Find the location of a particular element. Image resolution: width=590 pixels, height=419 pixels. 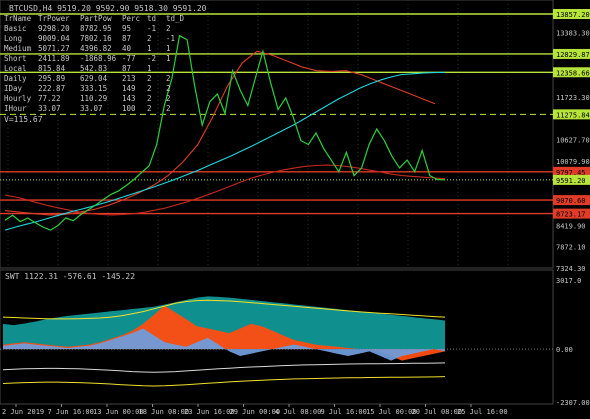

table-cell: -2 is located at coordinates (151, 58).